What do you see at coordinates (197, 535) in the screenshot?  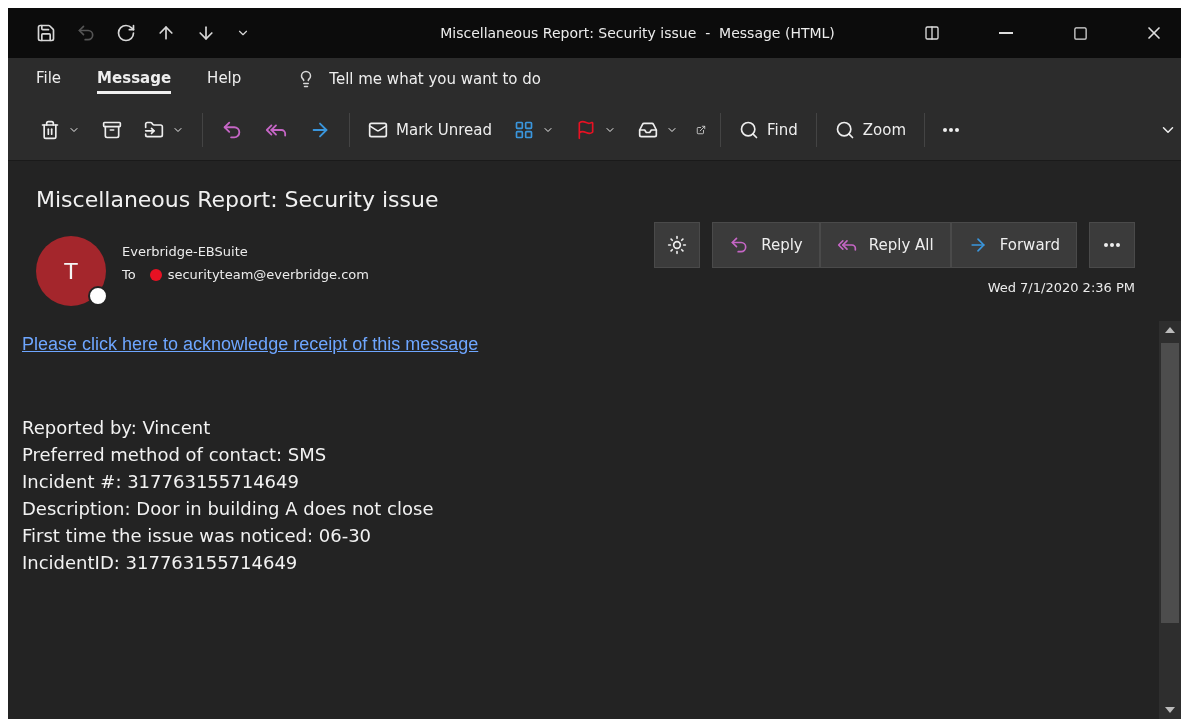 I see `body-text-line: First time the issue was noticed: 06-30` at bounding box center [197, 535].